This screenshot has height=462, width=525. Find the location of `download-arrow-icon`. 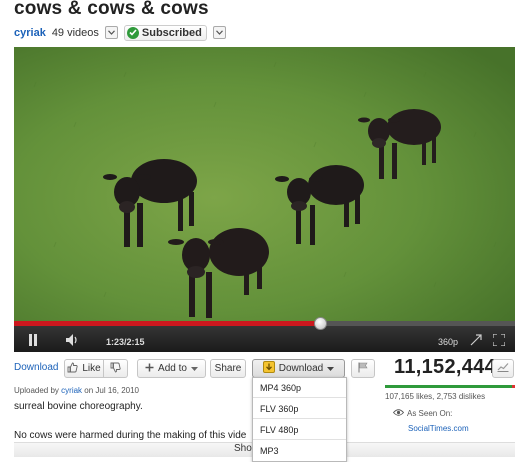

download-arrow-icon is located at coordinates (268, 368).